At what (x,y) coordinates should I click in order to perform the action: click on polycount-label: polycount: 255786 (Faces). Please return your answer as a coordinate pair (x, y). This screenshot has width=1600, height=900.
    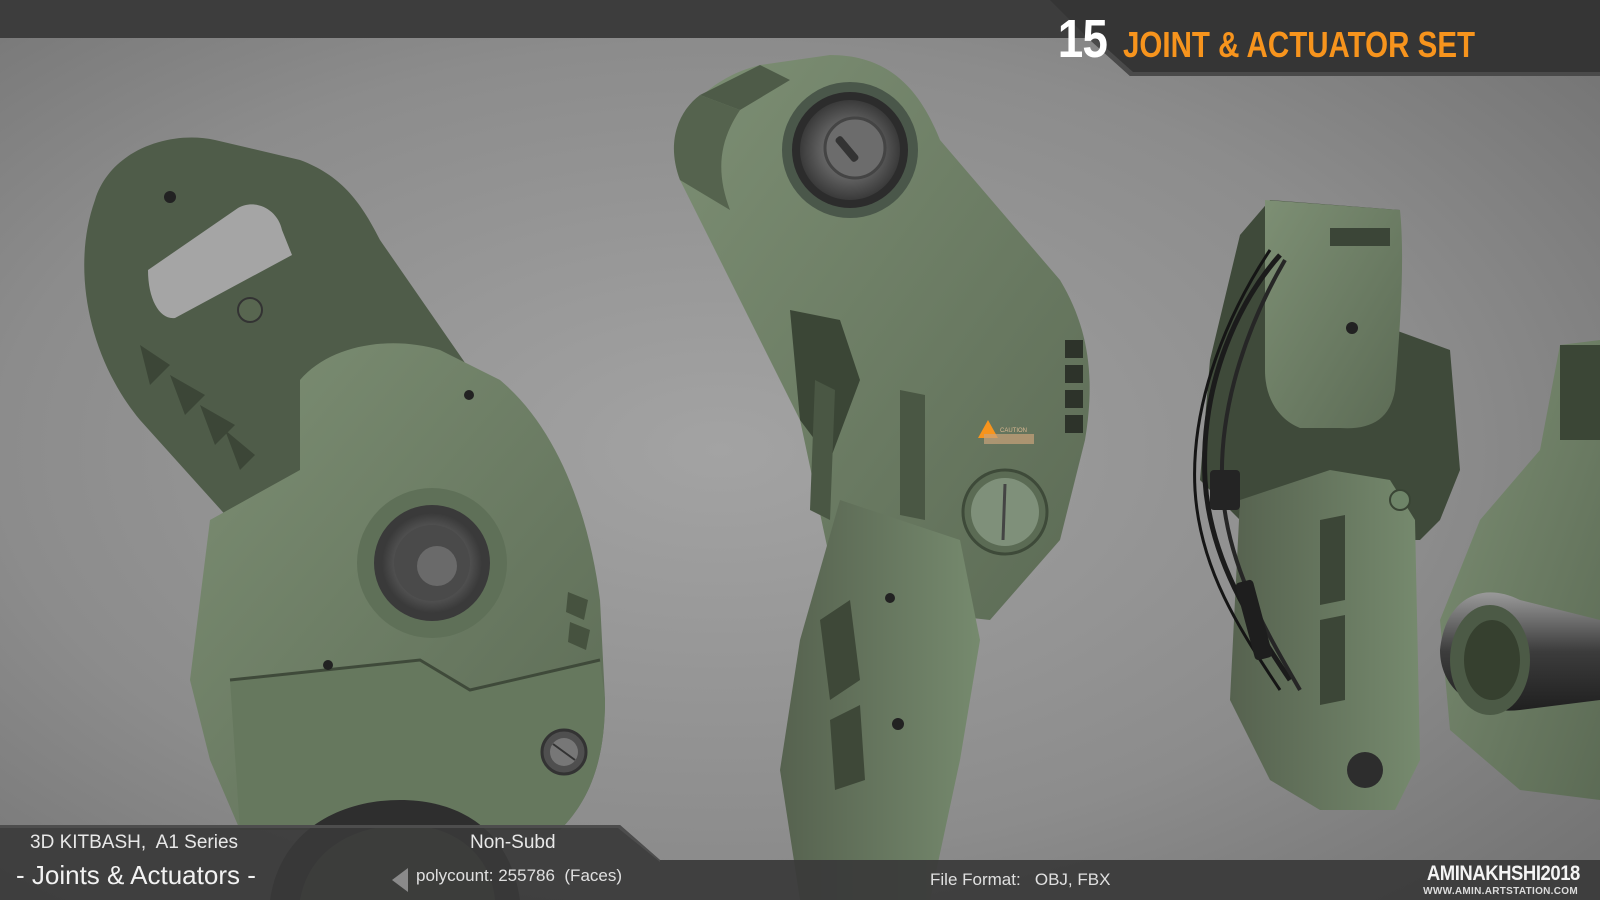
    Looking at the image, I should click on (519, 875).